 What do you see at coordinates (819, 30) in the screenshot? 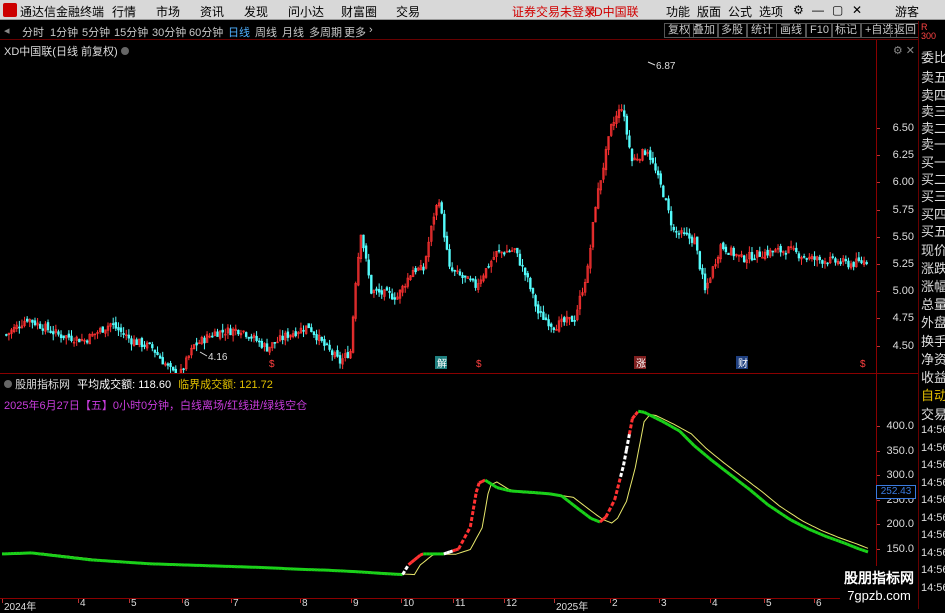
I see `f10-button: F10` at bounding box center [819, 30].